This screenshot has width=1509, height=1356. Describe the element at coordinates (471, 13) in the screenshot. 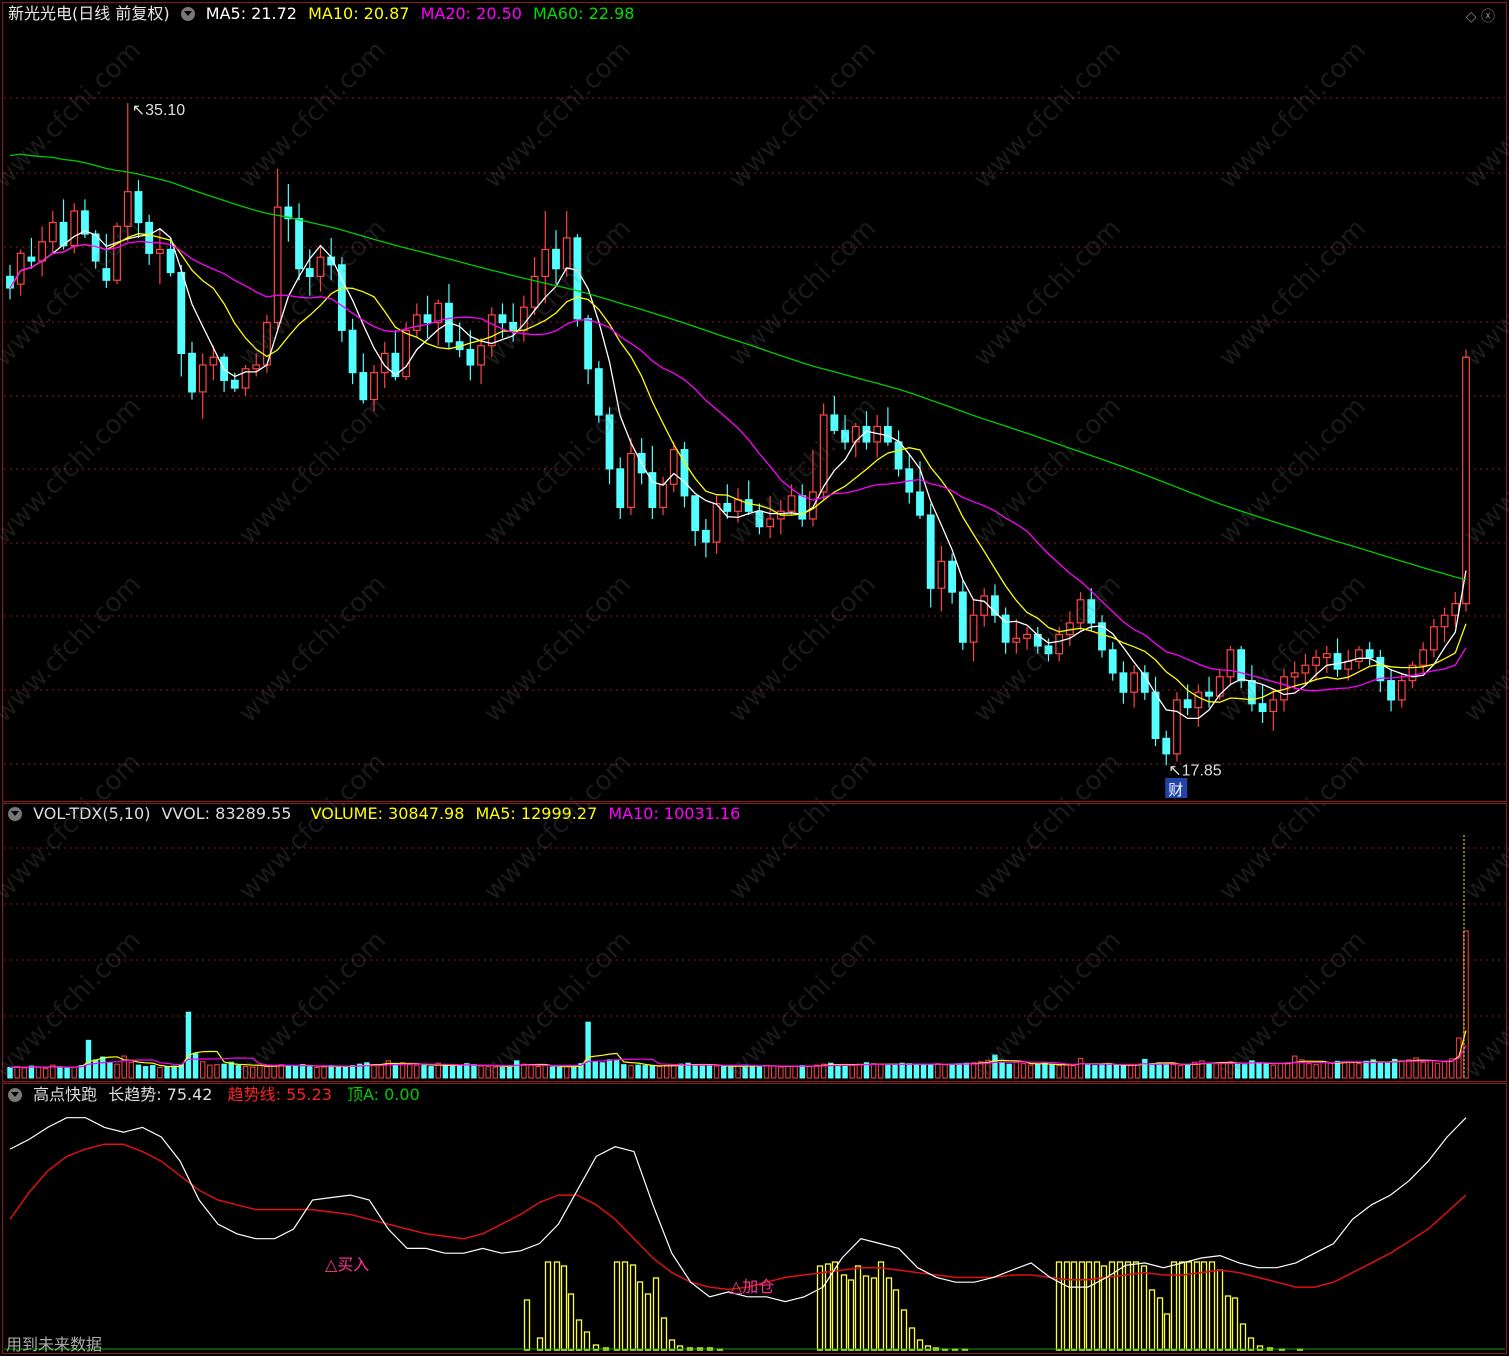

I see `ma20-label: MA20: 20.50` at that location.